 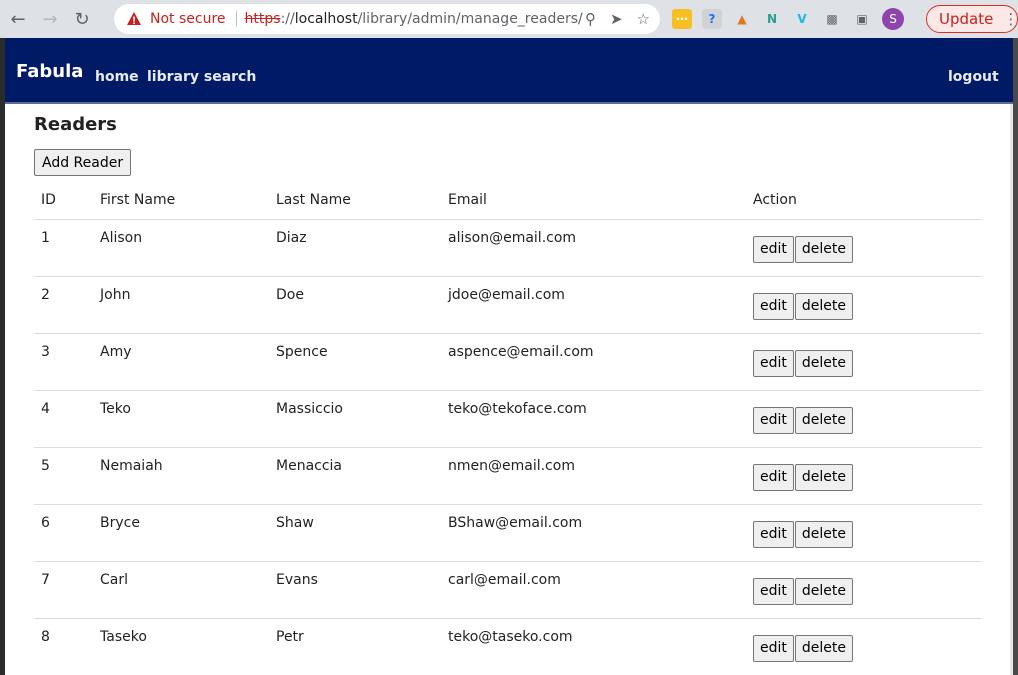 What do you see at coordinates (181, 247) in the screenshot?
I see `cell-first-name: Alison` at bounding box center [181, 247].